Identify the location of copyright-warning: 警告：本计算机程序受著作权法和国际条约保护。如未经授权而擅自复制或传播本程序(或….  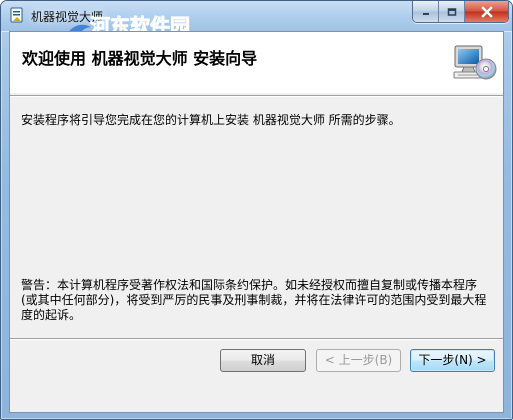
(254, 300).